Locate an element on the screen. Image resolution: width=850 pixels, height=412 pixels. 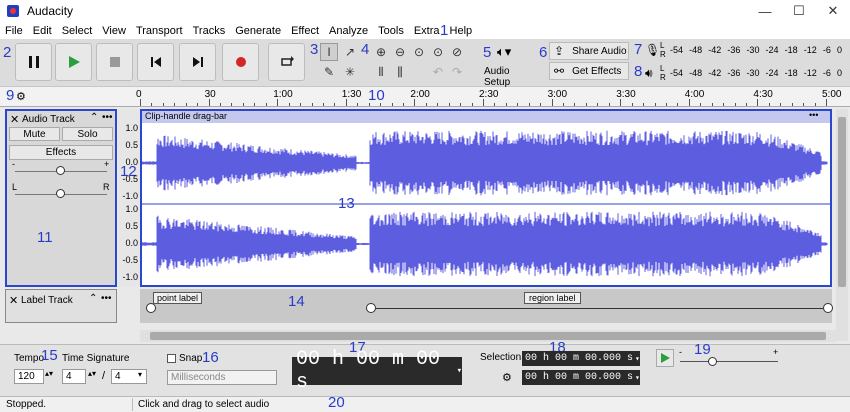
label-track-menu-icon: ••• is located at coordinates (106, 298).